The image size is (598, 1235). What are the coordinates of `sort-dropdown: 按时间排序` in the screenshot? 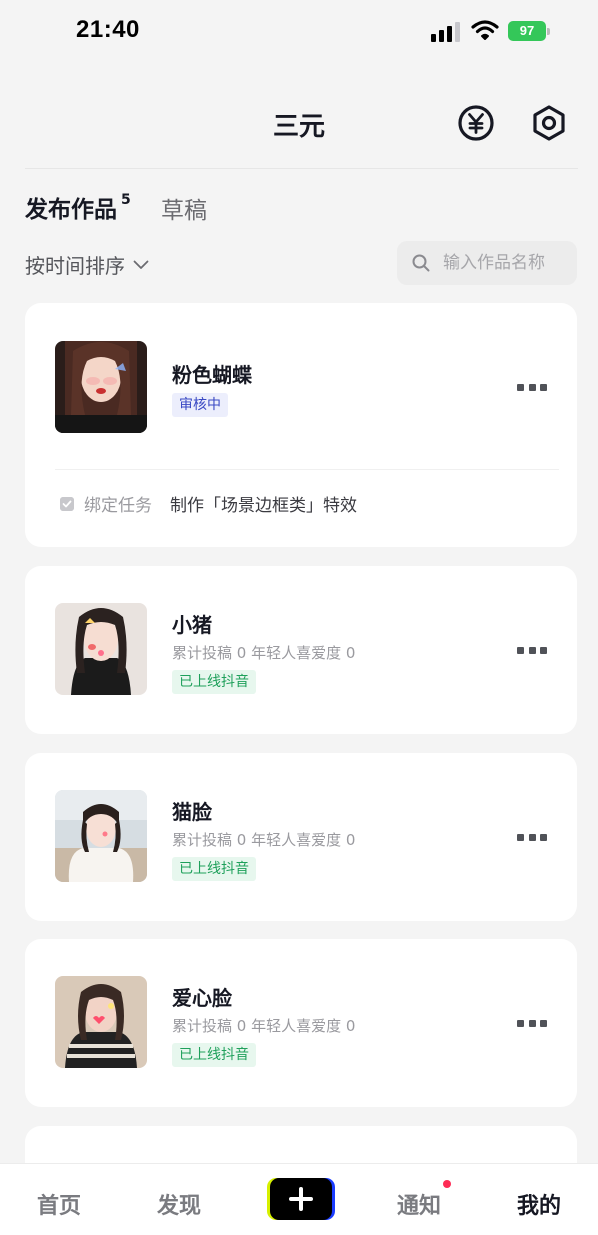 It's located at (87, 264).